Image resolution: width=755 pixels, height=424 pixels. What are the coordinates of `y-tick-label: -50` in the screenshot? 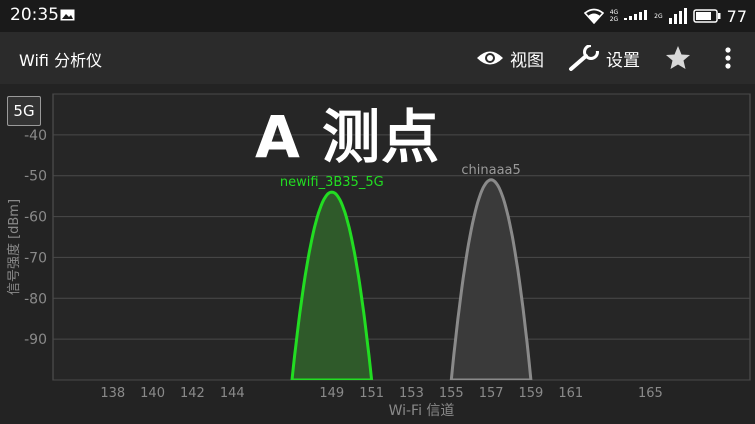 It's located at (35, 177).